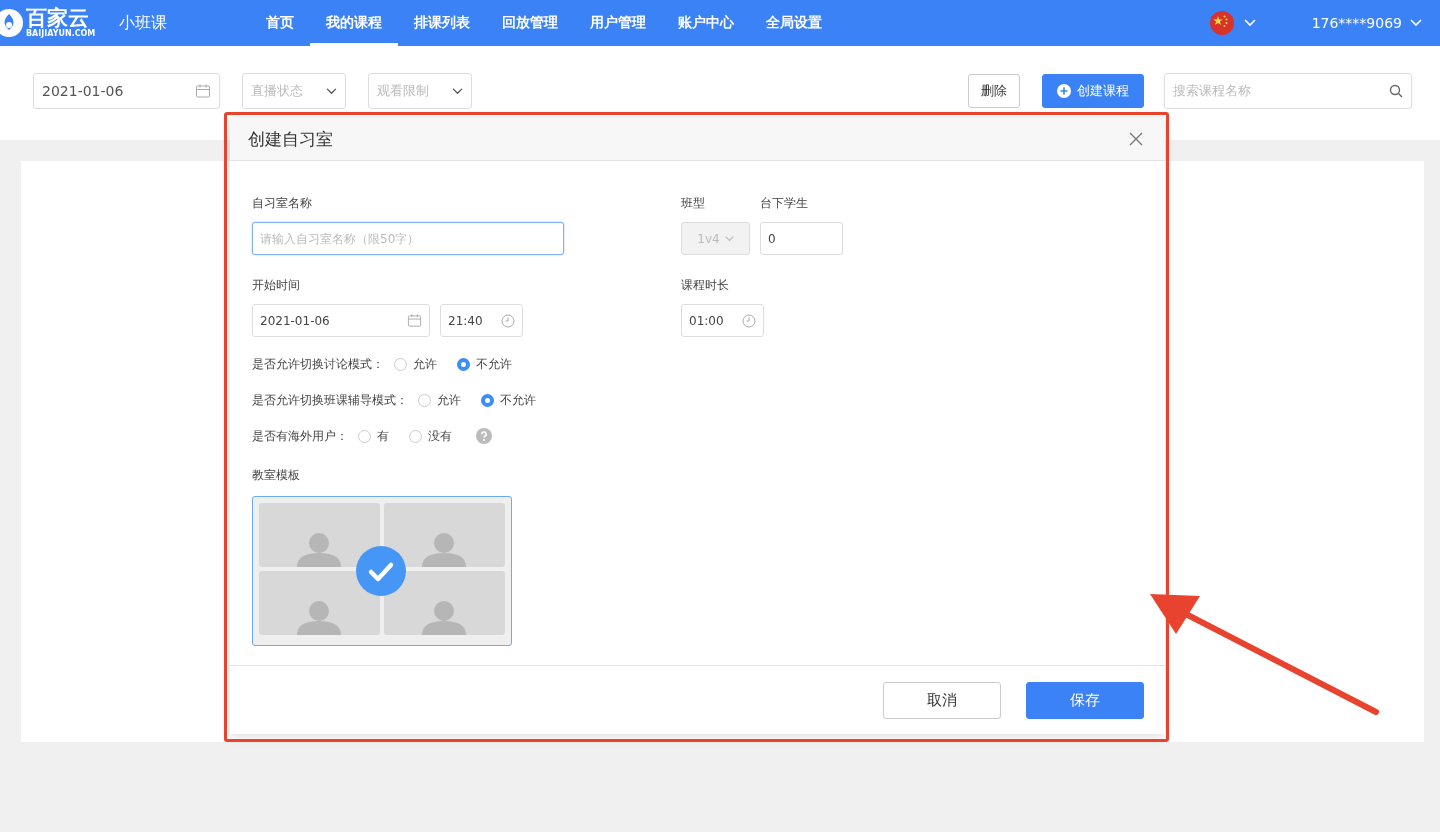 The height and width of the screenshot is (832, 1440). Describe the element at coordinates (408, 238) in the screenshot. I see `name-input: 请输入自习室名称（限50字）` at that location.